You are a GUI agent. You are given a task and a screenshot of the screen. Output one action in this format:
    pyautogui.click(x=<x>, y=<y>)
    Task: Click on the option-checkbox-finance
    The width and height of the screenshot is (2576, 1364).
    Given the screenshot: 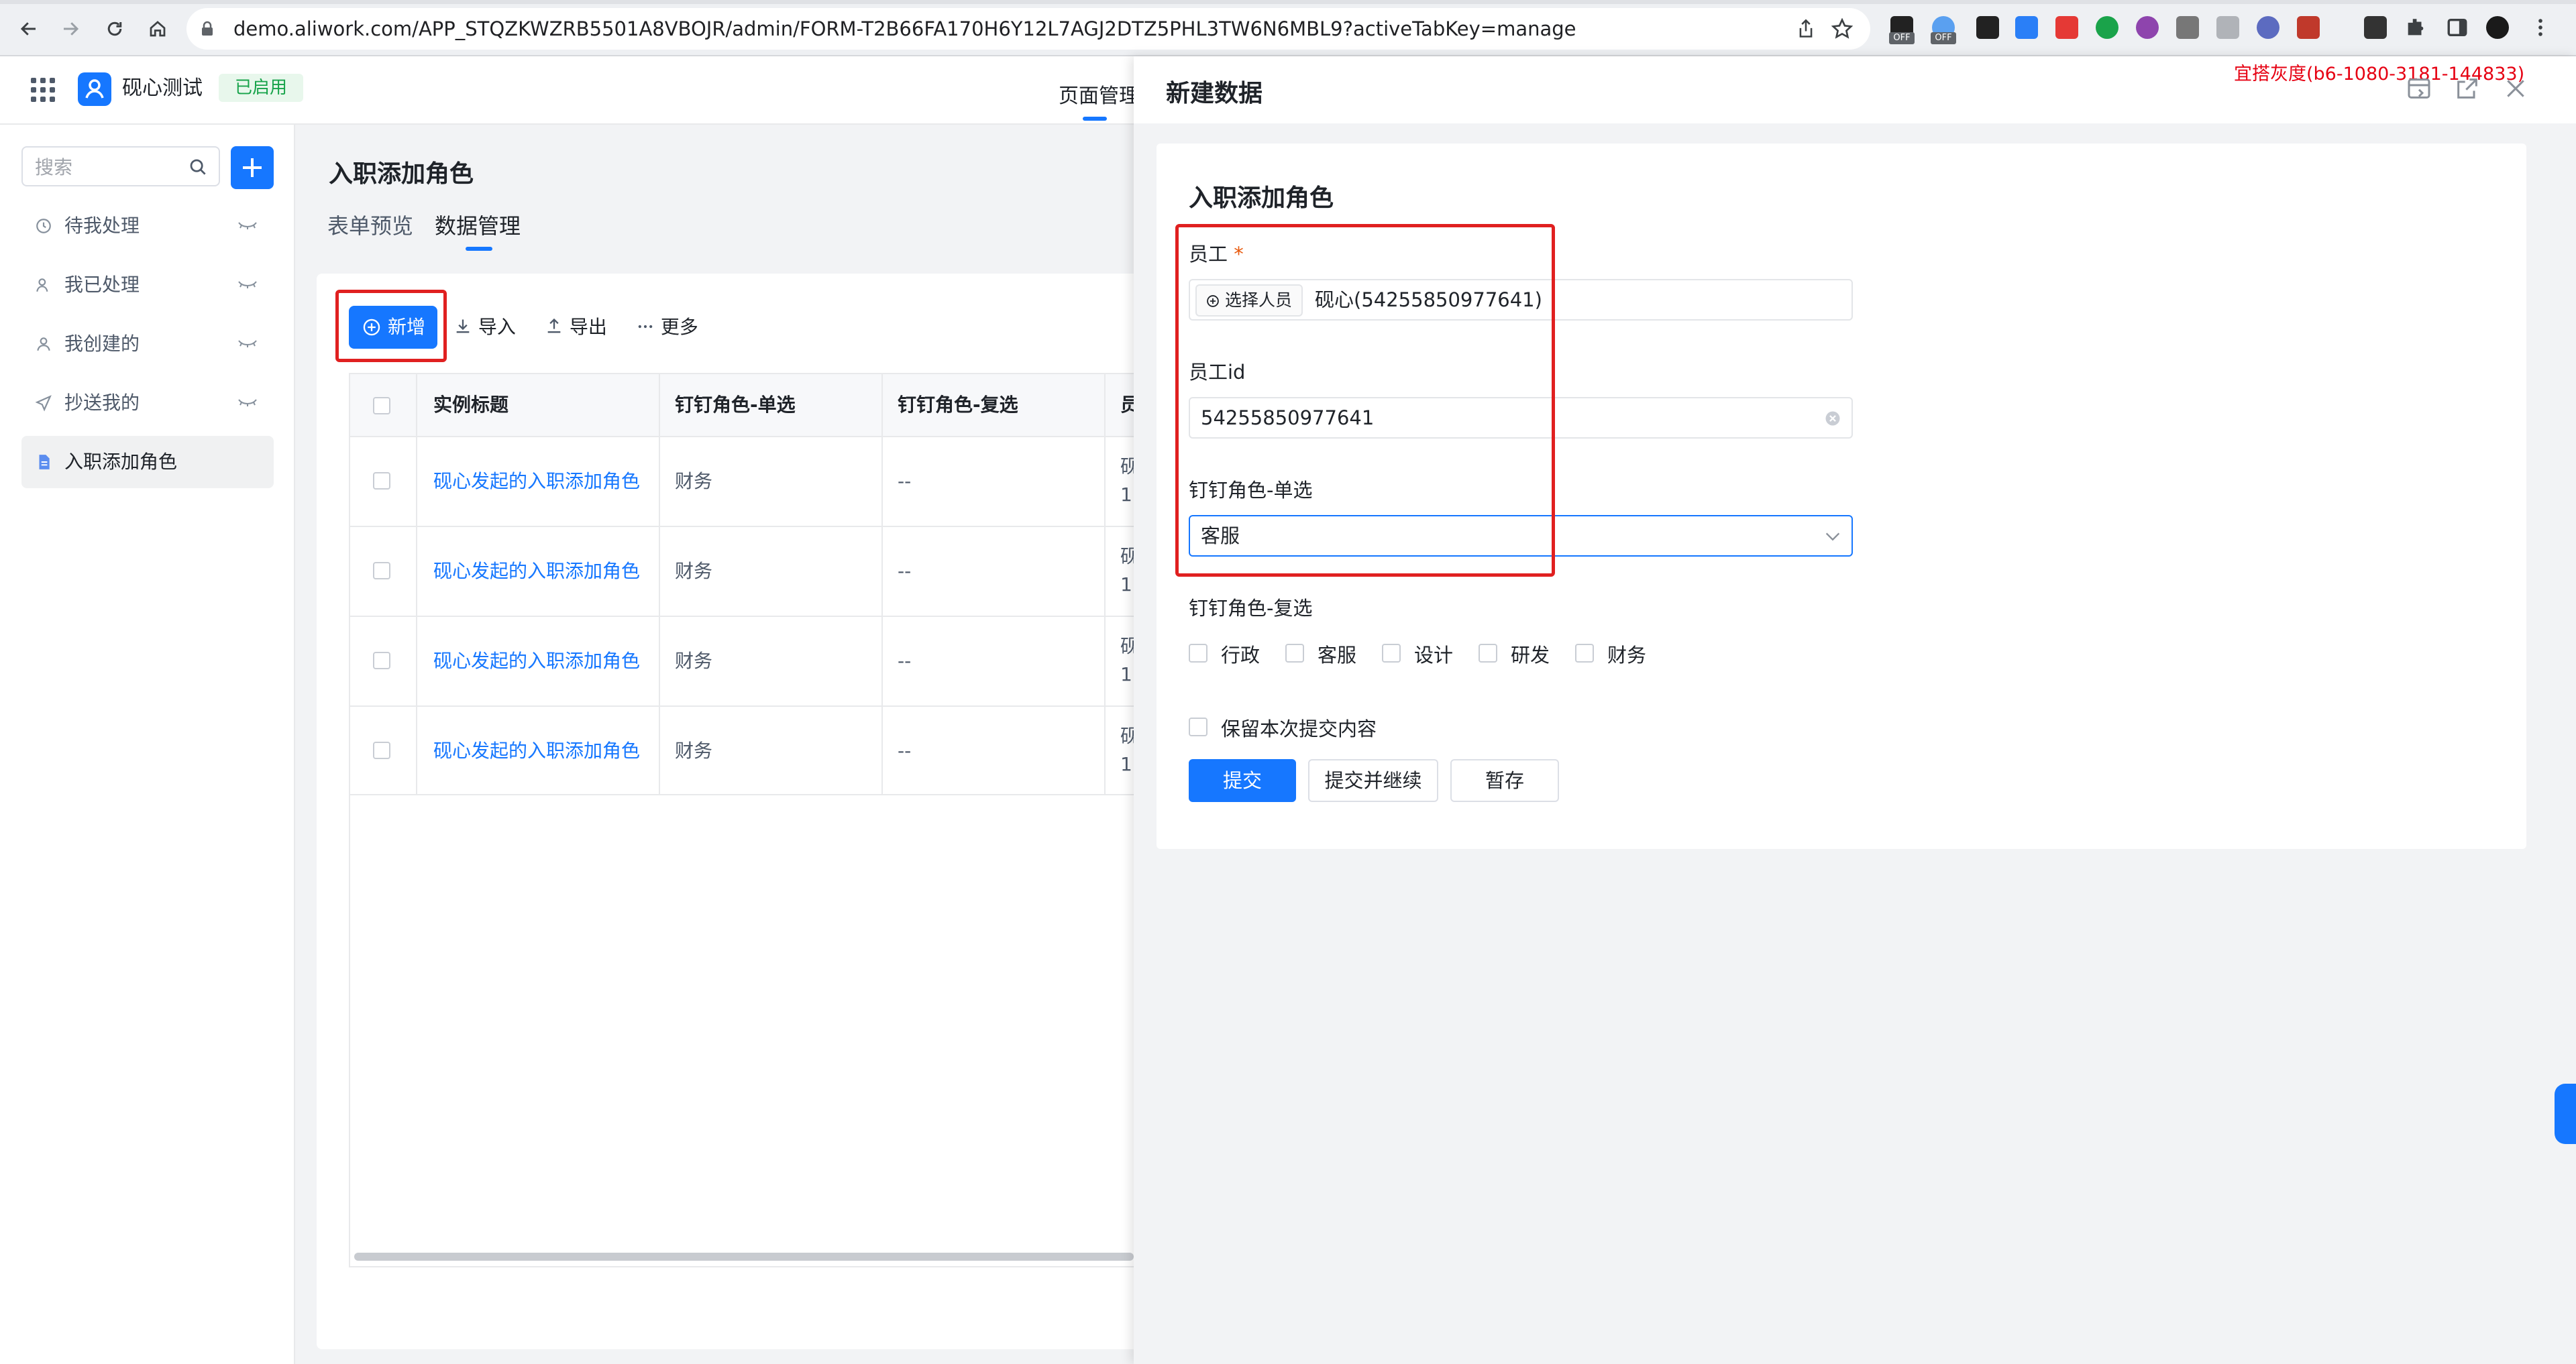 What is the action you would take?
    pyautogui.click(x=1584, y=653)
    